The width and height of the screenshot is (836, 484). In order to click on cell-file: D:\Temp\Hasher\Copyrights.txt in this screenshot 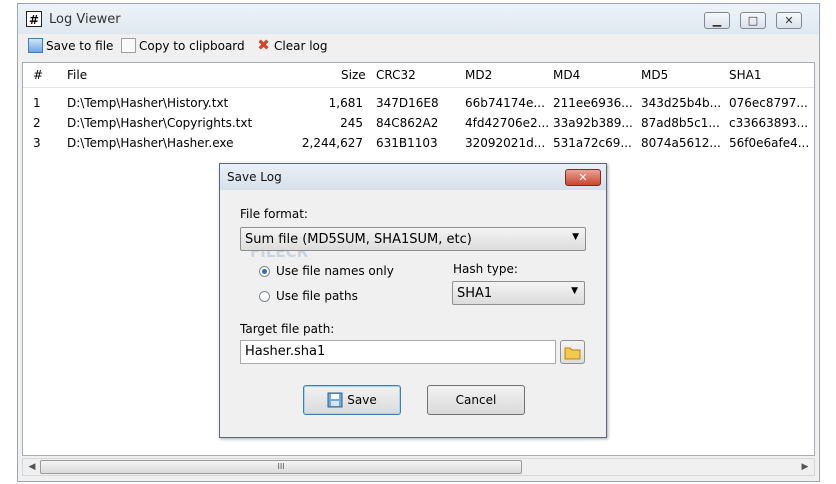, I will do `click(160, 123)`.